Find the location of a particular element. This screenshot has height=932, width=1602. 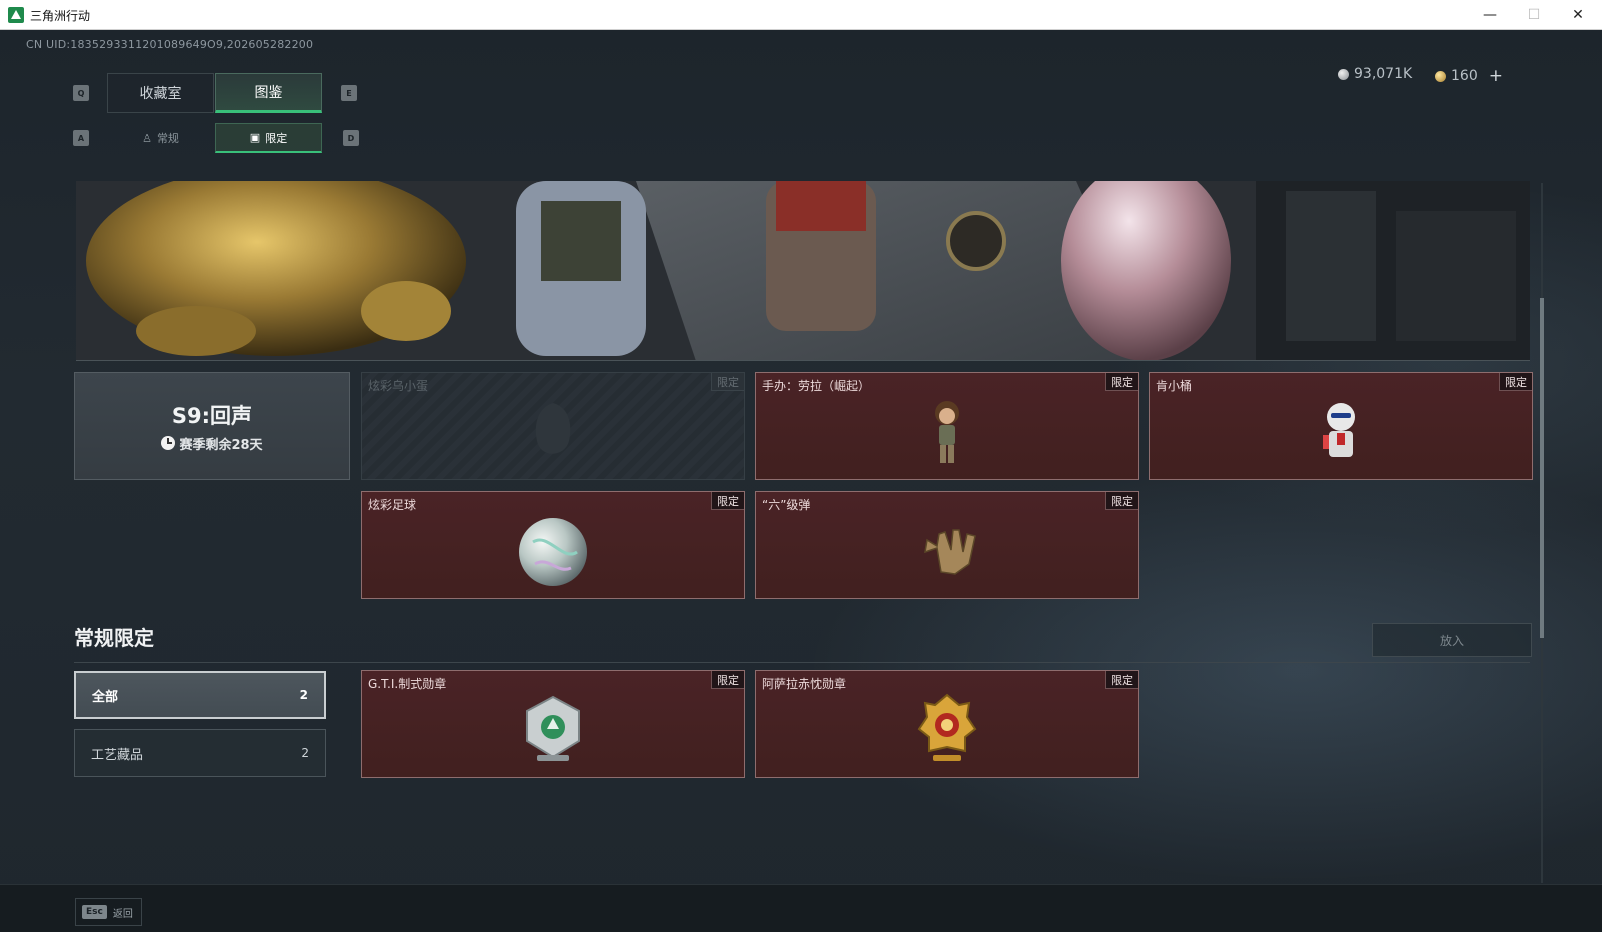

item-card-ken-bucket: 肯小桶 限定 is located at coordinates (1341, 426).